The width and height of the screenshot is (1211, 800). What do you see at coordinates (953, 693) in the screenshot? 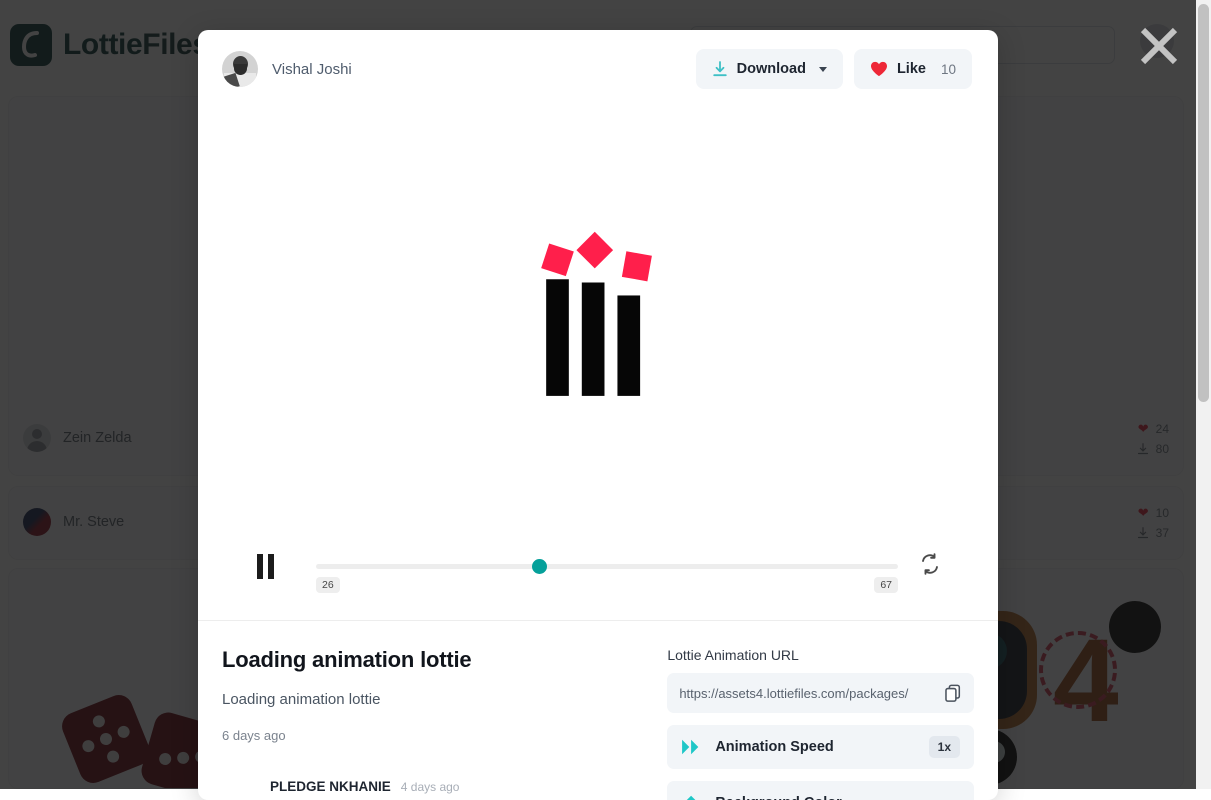
I see `copy-icon` at bounding box center [953, 693].